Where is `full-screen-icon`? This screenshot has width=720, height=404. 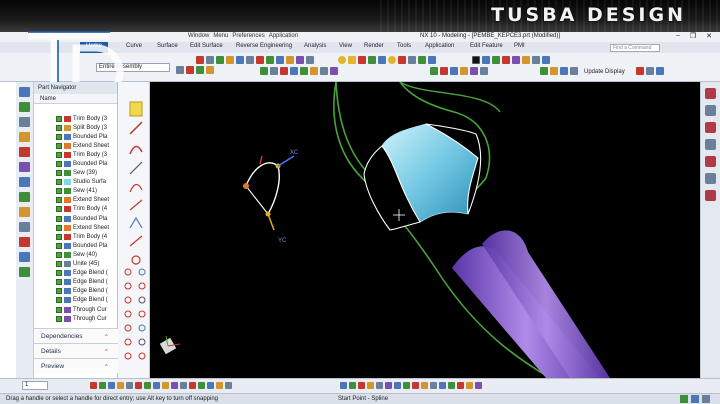 full-screen-icon is located at coordinates (660, 70).